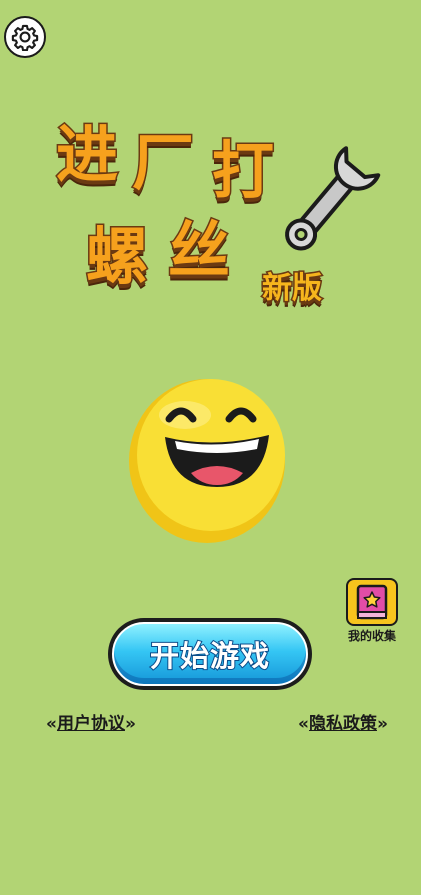  Describe the element at coordinates (371, 636) in the screenshot. I see `collection-label: 我的收集` at that location.